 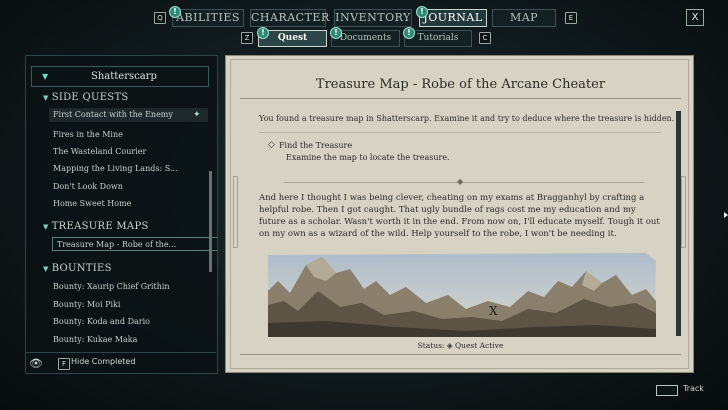 I want to click on section-divider, so click(x=464, y=182).